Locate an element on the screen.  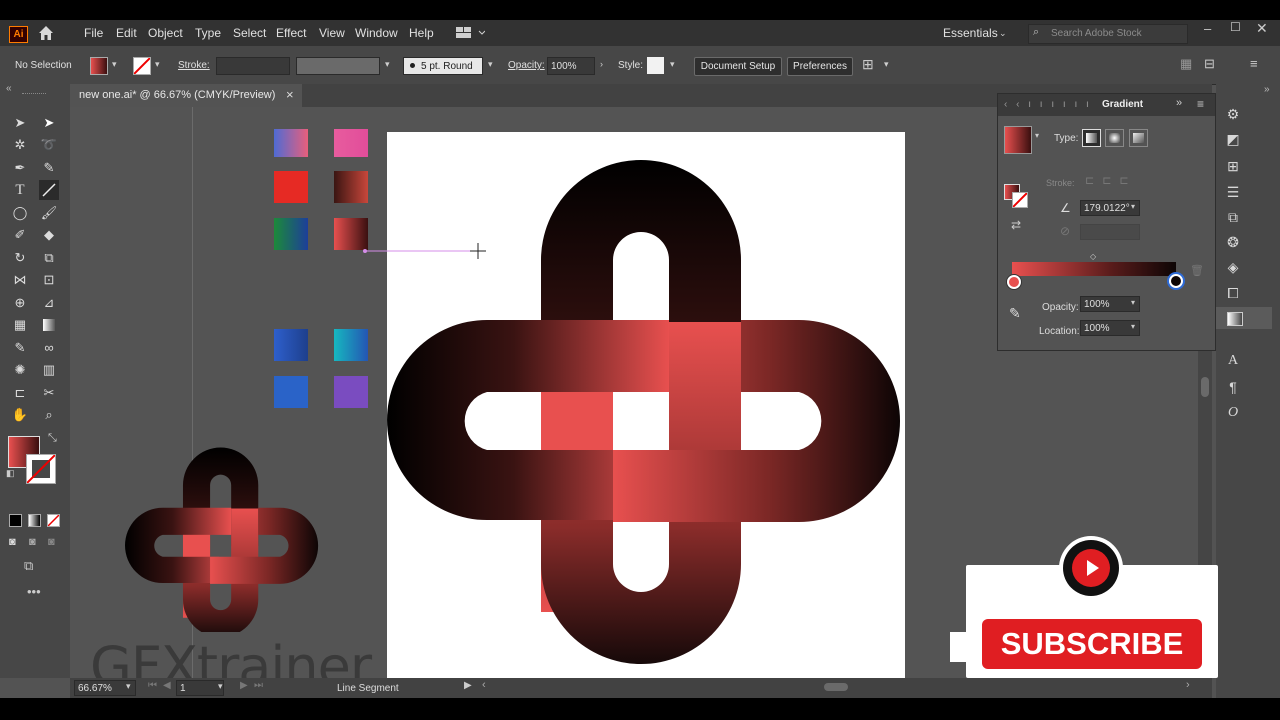
gradient-preview-swatch is located at coordinates (1018, 140).